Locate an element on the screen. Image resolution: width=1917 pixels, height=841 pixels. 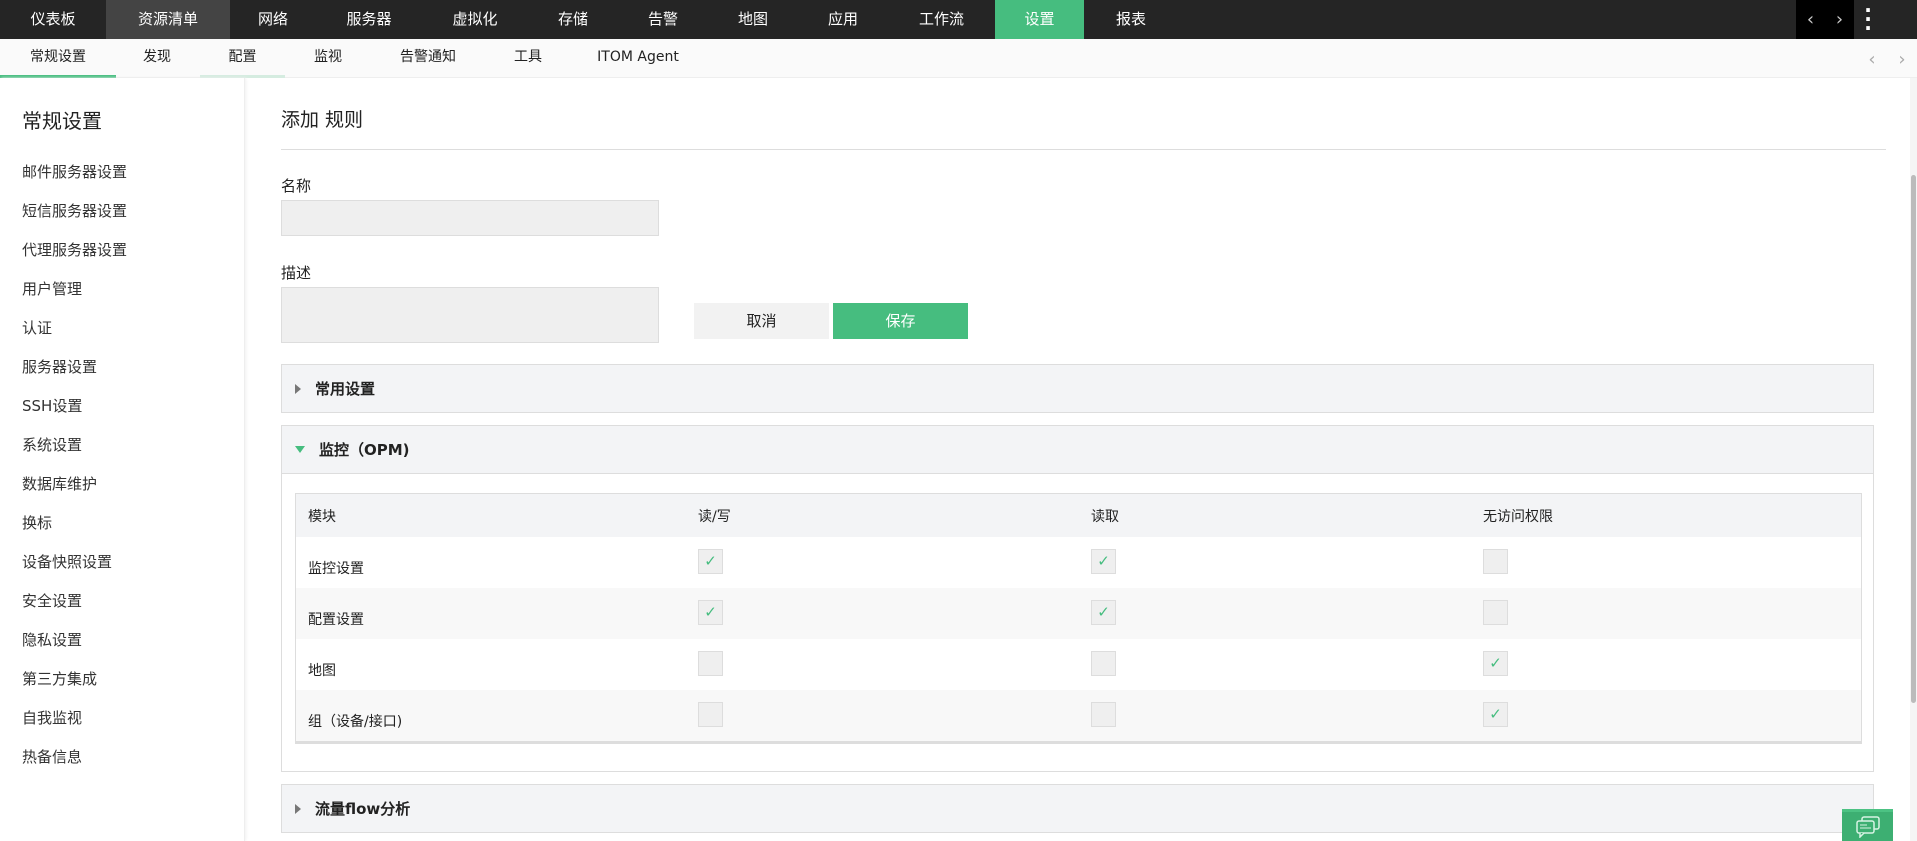
sidebar-item: 系统设置 is located at coordinates (74, 452).